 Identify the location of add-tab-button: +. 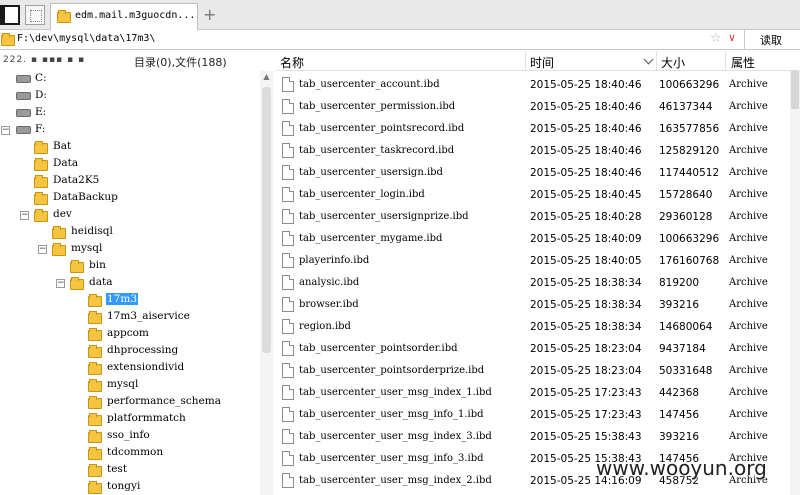
(209, 14).